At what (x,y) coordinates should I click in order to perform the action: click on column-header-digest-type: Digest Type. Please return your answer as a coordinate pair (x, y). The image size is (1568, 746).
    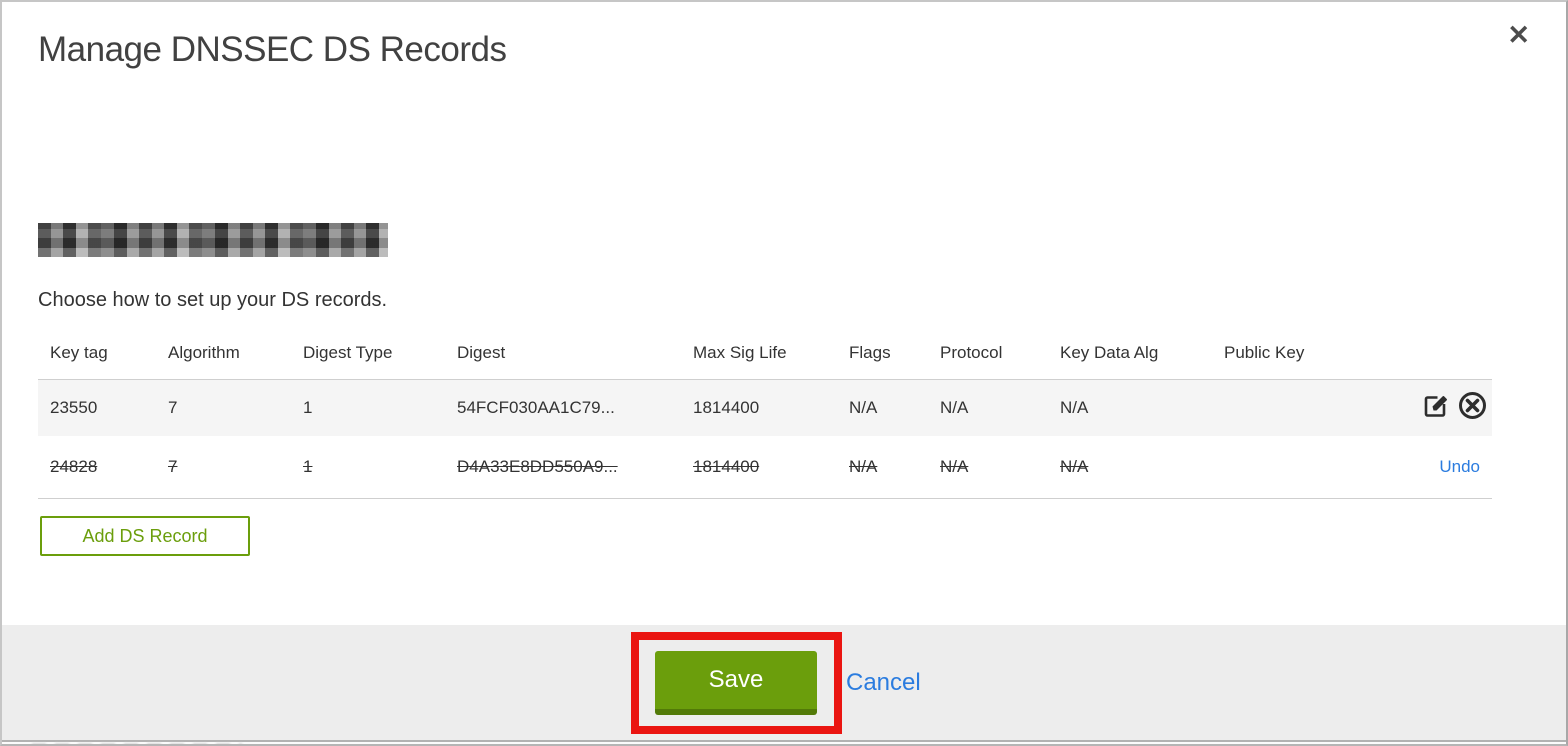
    Looking at the image, I should click on (348, 353).